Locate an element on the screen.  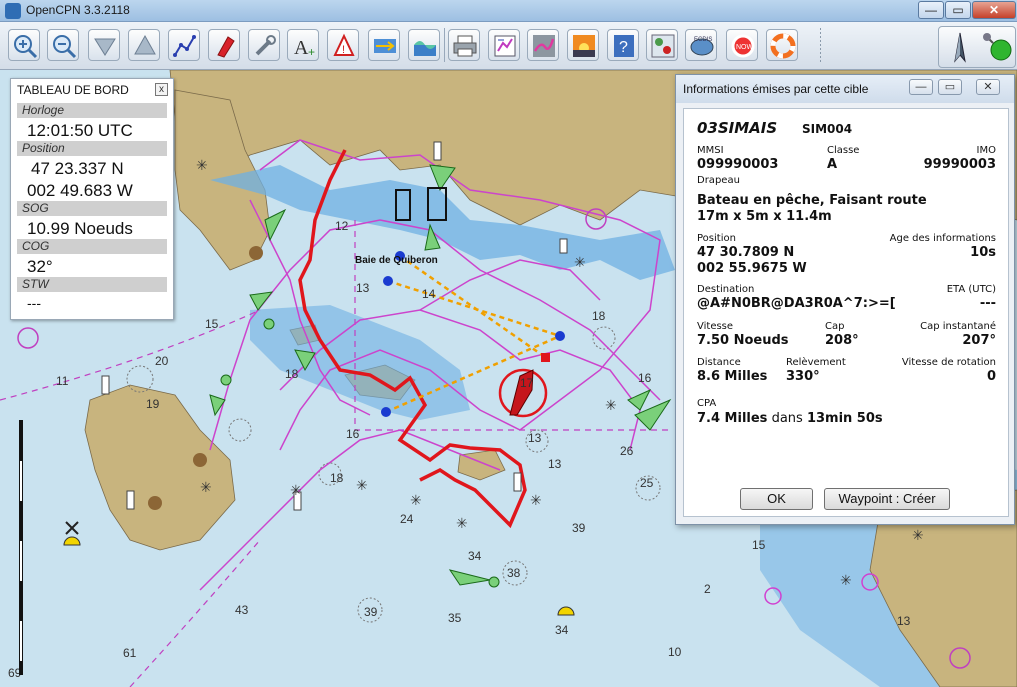
tide-button is located at coordinates (424, 45).